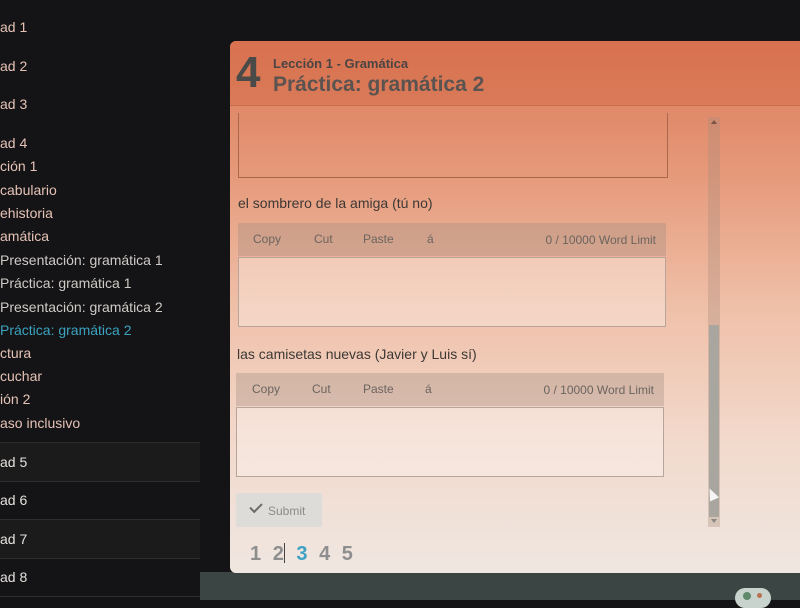  Describe the element at coordinates (26, 213) in the screenshot. I see `sidebar-item-prehistoria: ehistoria` at that location.